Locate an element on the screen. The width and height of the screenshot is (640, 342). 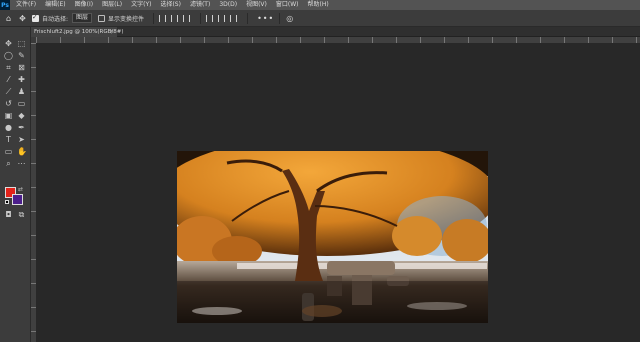
menu-view: 视图(V) is located at coordinates (256, 5).